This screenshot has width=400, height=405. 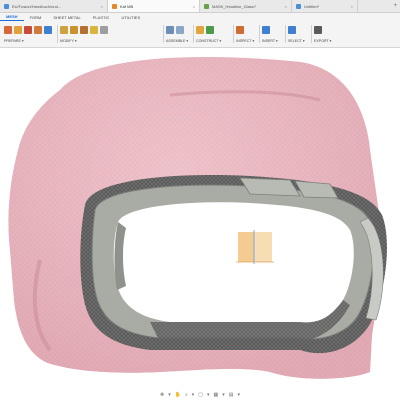 I want to click on ribbon-group: CONSTRUCT ▾, so click(x=208, y=34).